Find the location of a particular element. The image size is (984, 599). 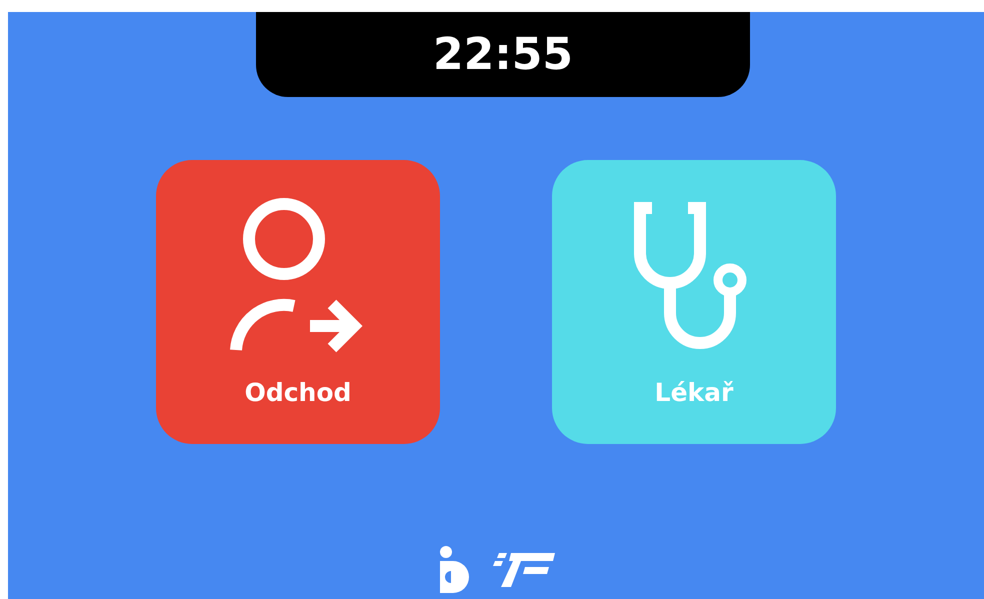

round-logo-icon is located at coordinates (454, 569).